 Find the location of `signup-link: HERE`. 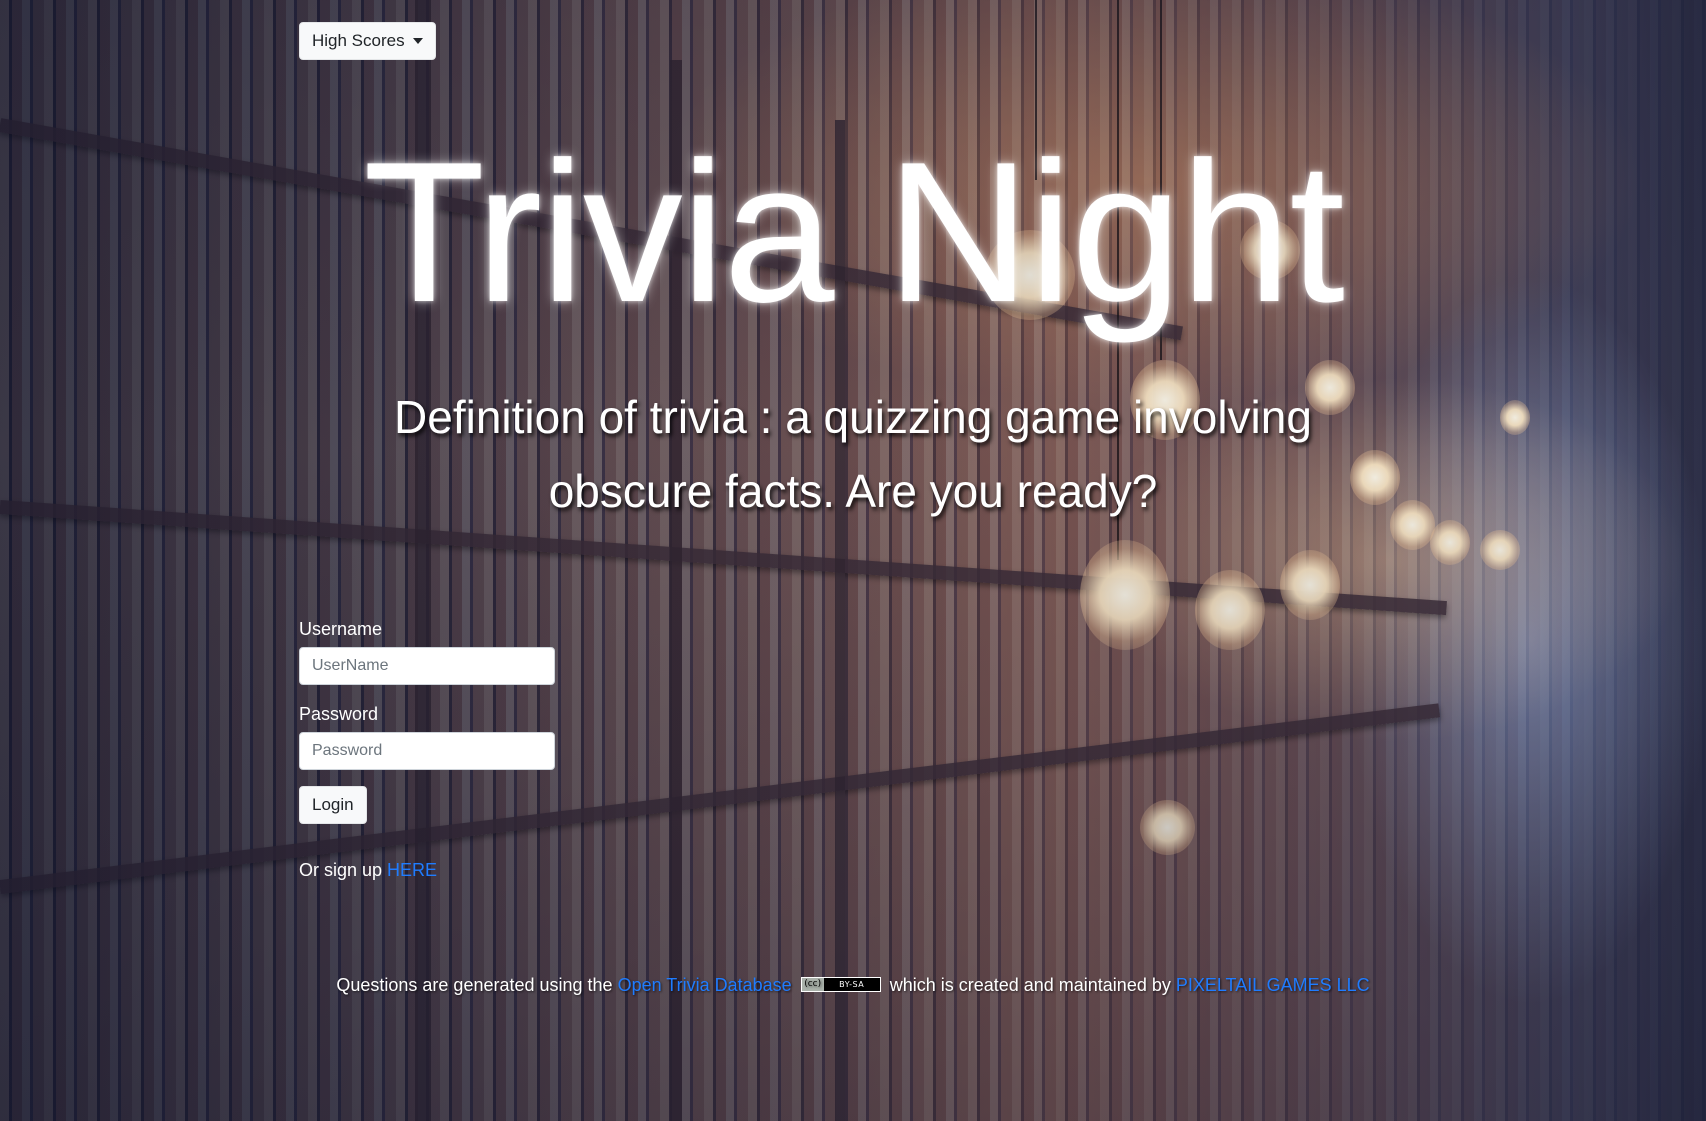

signup-link: HERE is located at coordinates (412, 870).